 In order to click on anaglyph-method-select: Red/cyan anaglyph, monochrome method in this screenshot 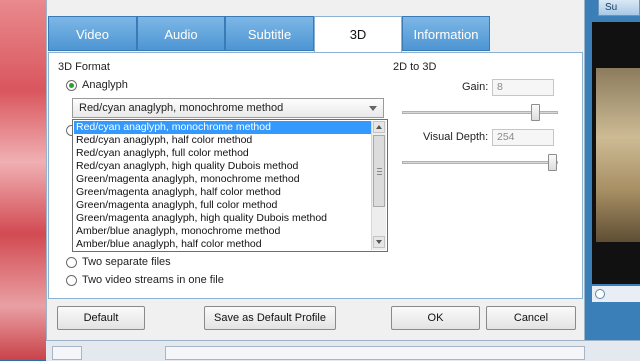, I will do `click(228, 108)`.